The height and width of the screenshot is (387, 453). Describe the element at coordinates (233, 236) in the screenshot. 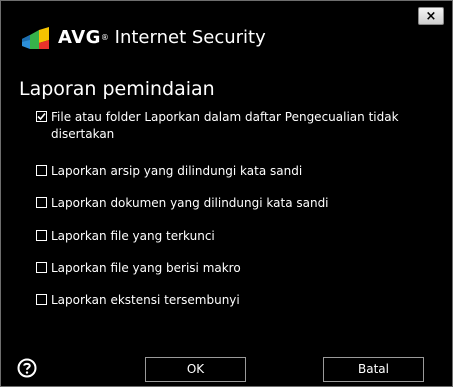

I see `option-locked-files: Laporkan file yang terkunci` at that location.